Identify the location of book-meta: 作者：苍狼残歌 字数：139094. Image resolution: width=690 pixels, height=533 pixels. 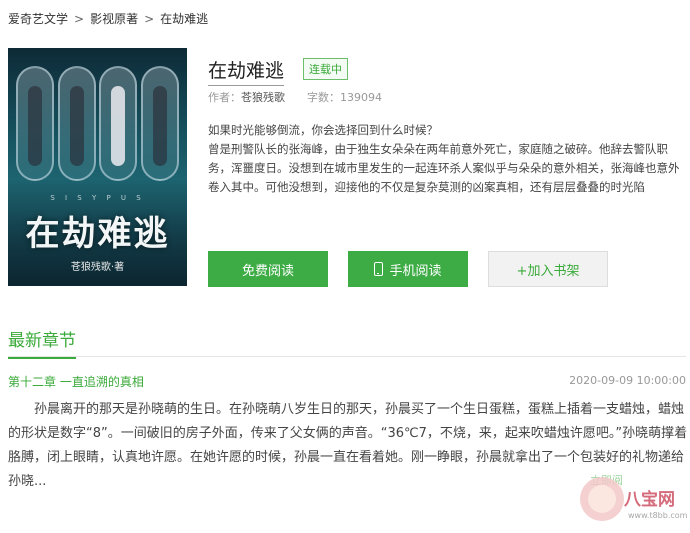
(295, 97).